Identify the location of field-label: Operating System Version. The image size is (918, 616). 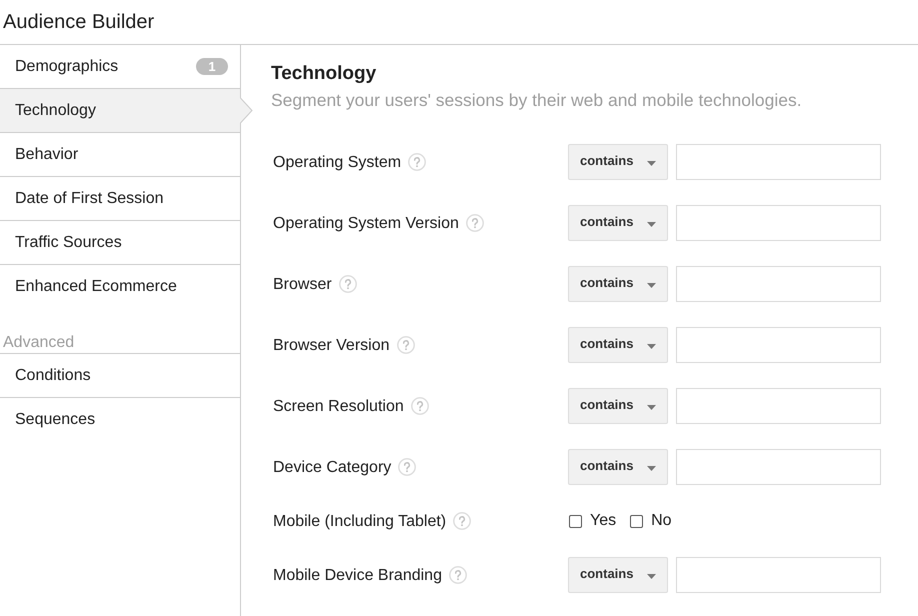
(366, 223).